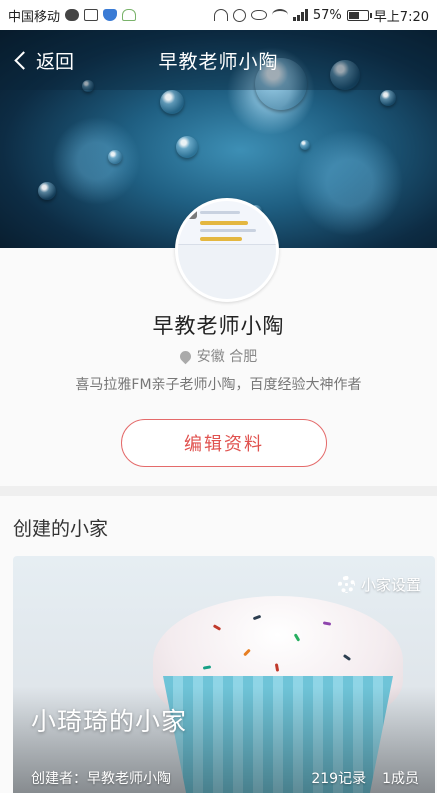 The width and height of the screenshot is (437, 793). Describe the element at coordinates (34, 17) in the screenshot. I see `carrier-label: 中国移动` at that location.